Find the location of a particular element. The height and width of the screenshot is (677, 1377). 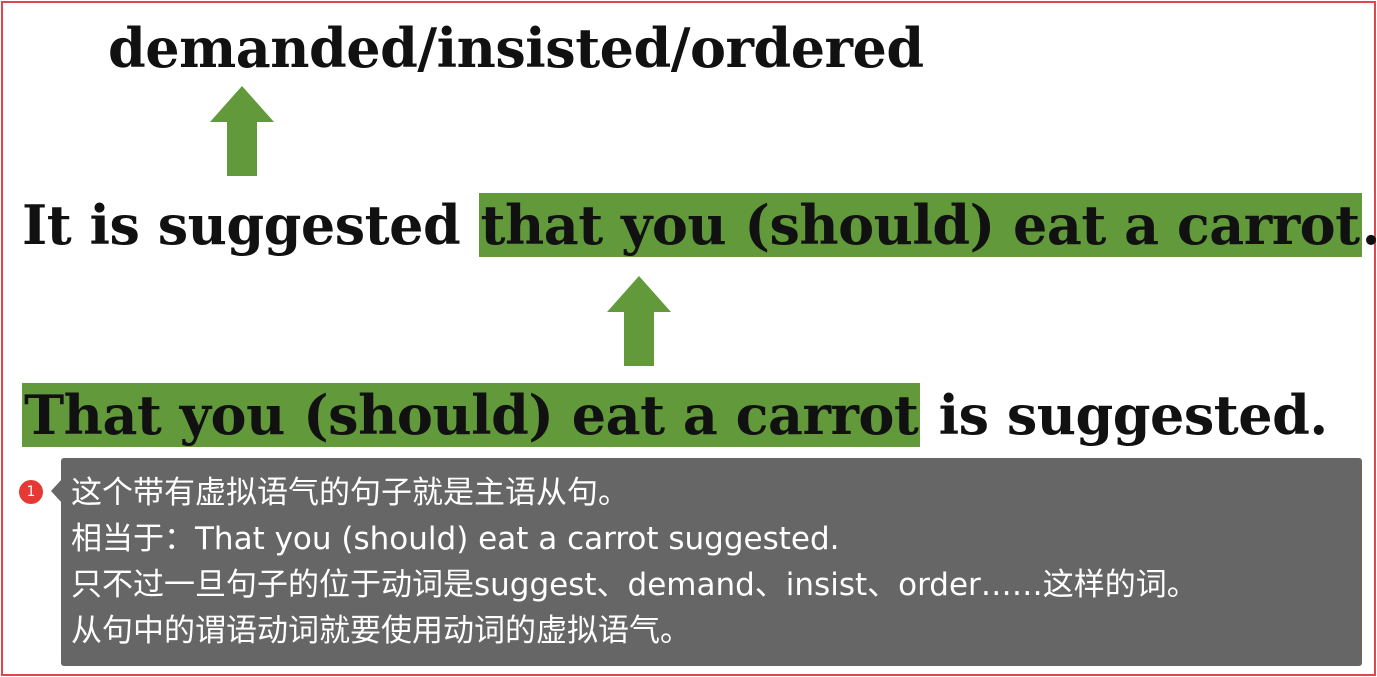

annotation-line: 这个带有虚拟语气的句子就是主语从句。 is located at coordinates (350, 493).